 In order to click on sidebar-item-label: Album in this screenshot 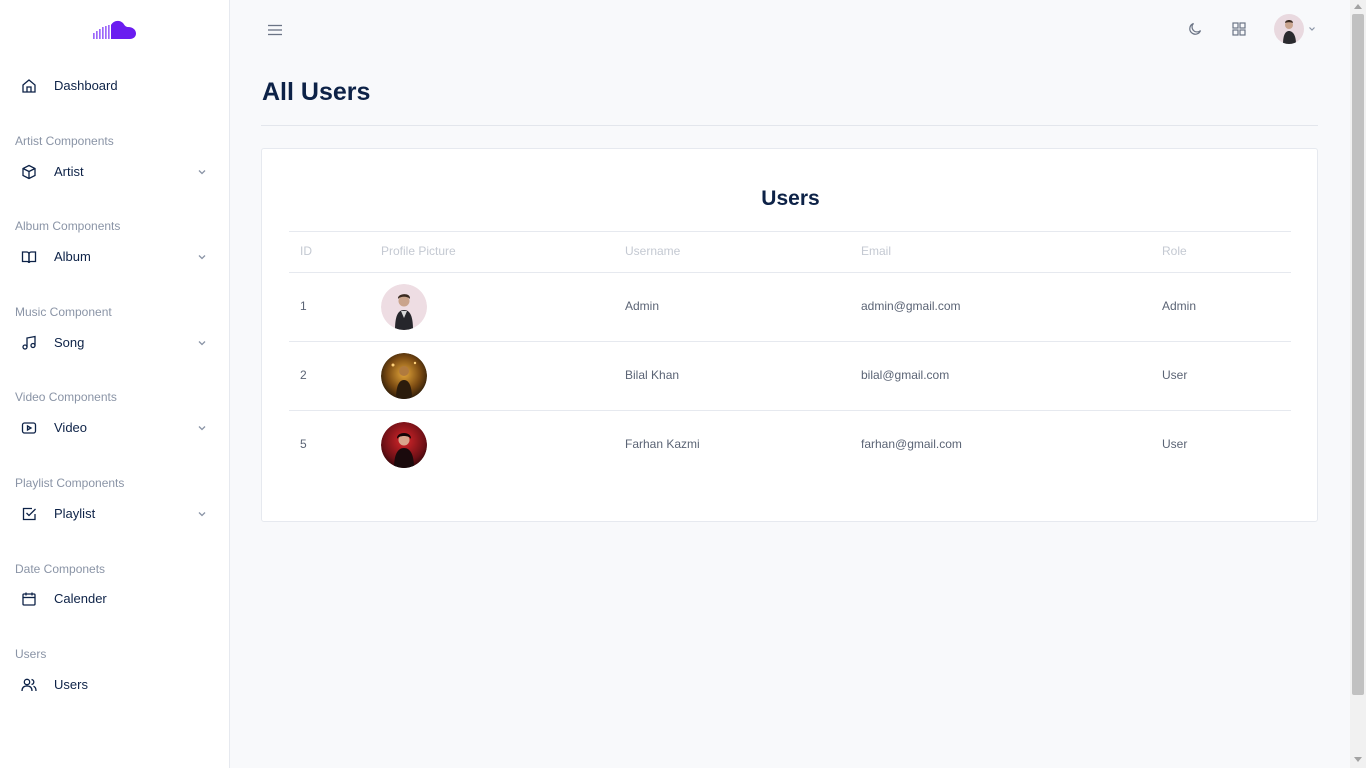, I will do `click(72, 256)`.